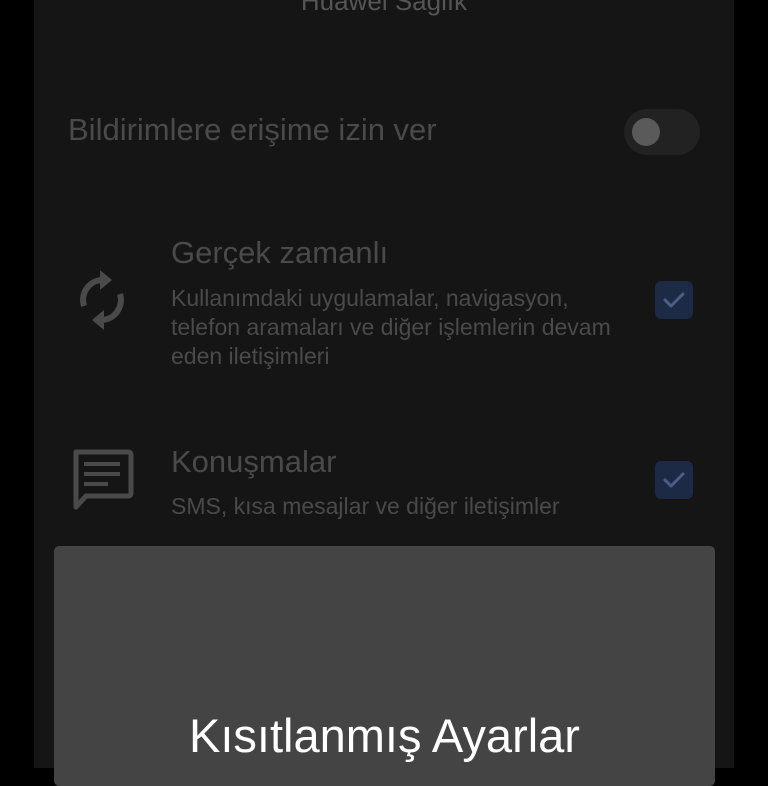 Image resolution: width=768 pixels, height=786 pixels. Describe the element at coordinates (646, 132) in the screenshot. I see `toggle-knob` at that location.